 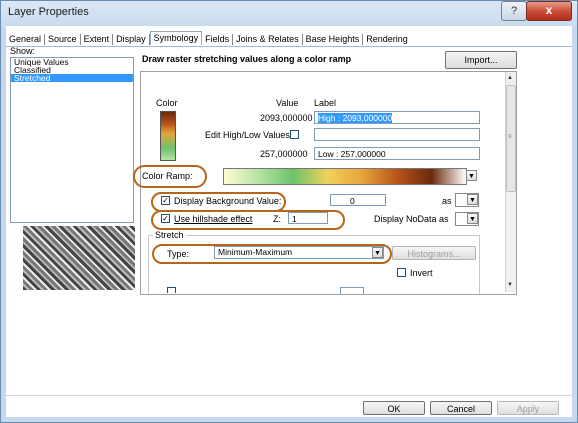 I want to click on color-ramp-label: Color Ramp:, so click(x=167, y=176).